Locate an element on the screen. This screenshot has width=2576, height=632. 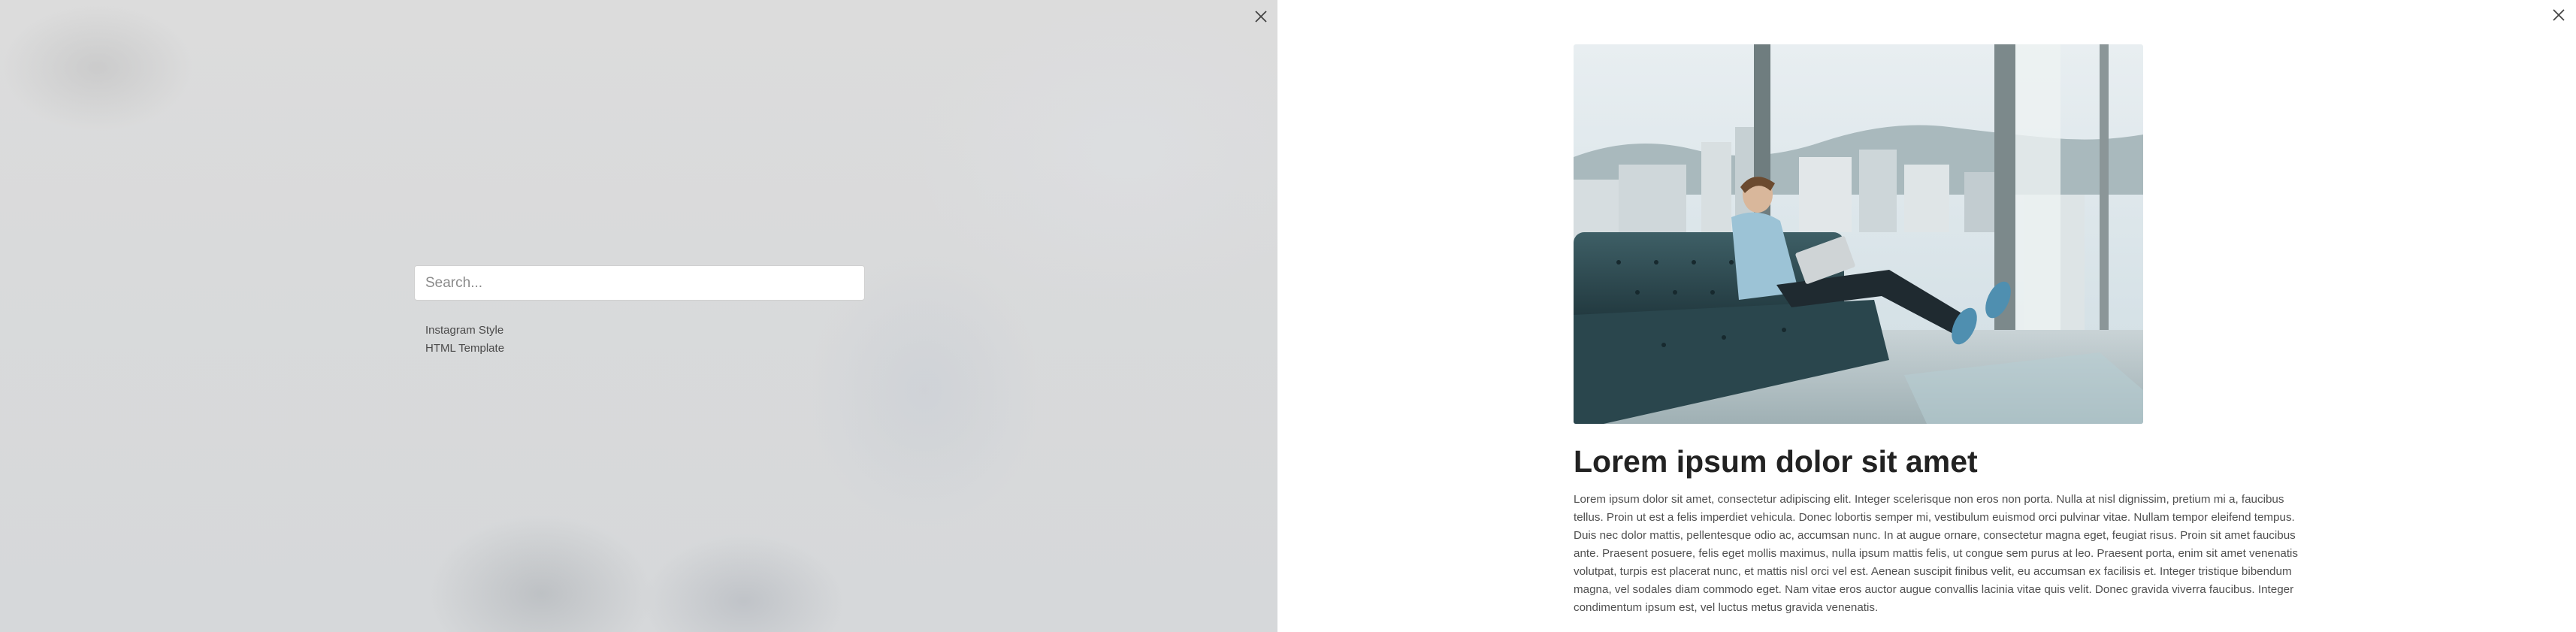
search-result-item: Instagram Style is located at coordinates (538, 331).